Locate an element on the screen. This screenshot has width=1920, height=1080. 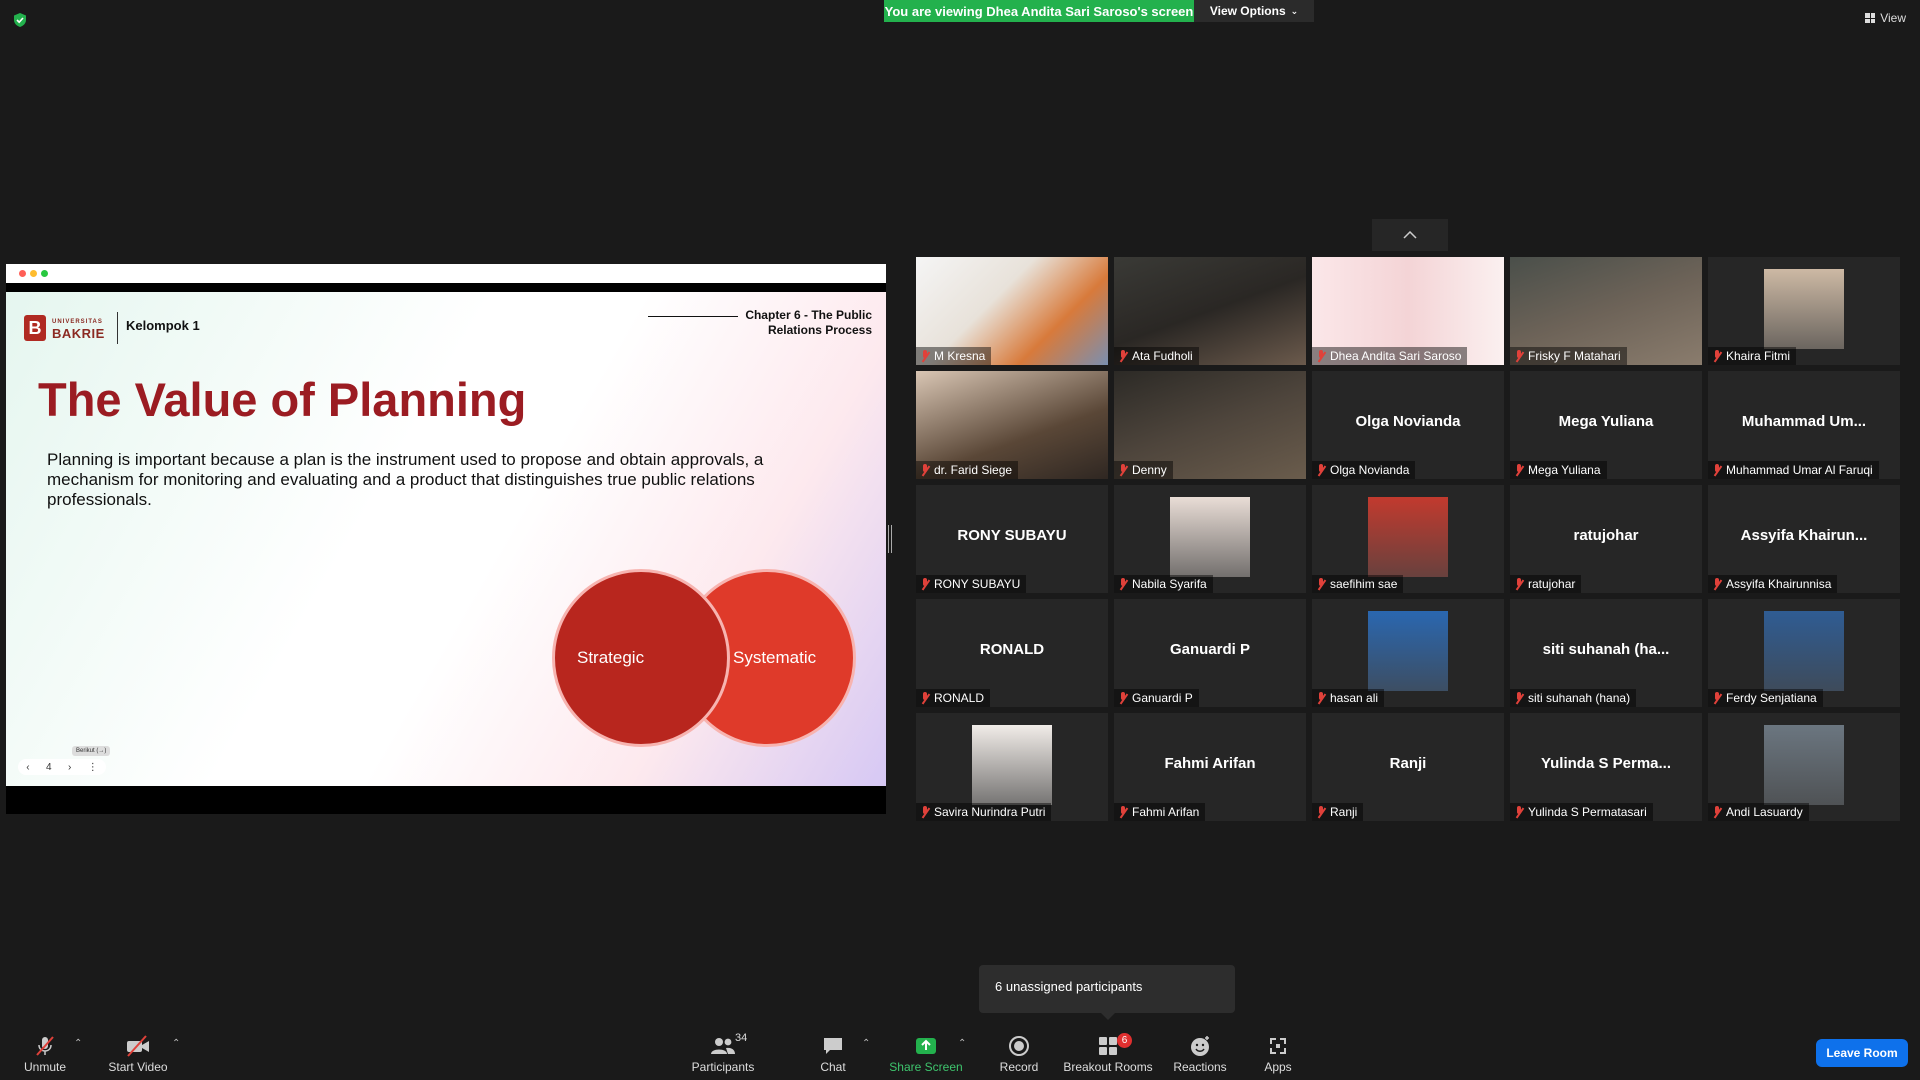
participant-name-label: Ata Fudholi is located at coordinates (1156, 356).